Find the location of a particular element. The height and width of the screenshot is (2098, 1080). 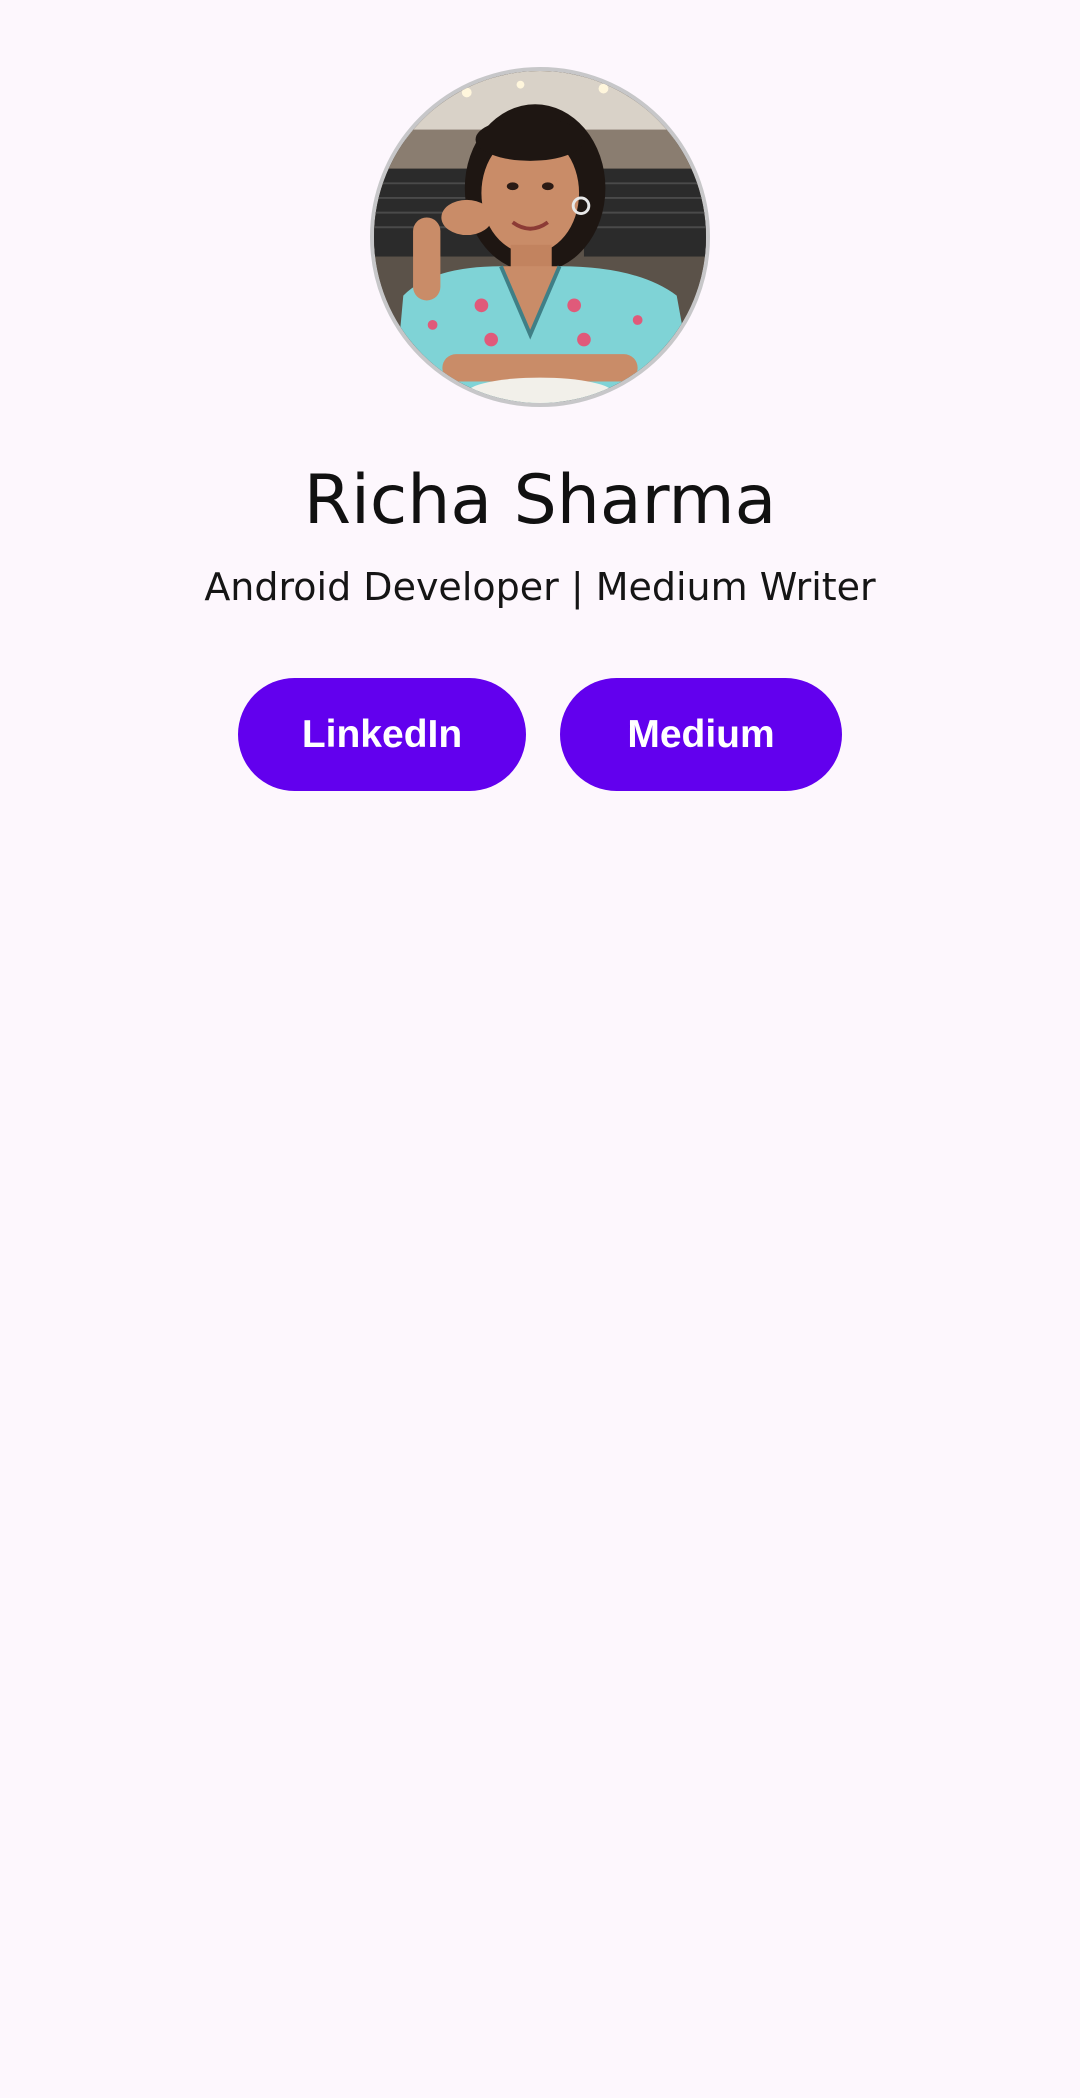

linkedin-button: LinkedIn is located at coordinates (382, 734).